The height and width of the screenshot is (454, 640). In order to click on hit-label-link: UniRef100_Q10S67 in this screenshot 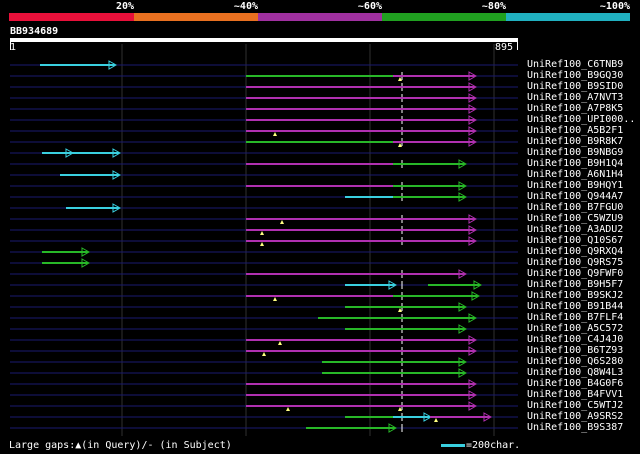, I will do `click(575, 240)`.